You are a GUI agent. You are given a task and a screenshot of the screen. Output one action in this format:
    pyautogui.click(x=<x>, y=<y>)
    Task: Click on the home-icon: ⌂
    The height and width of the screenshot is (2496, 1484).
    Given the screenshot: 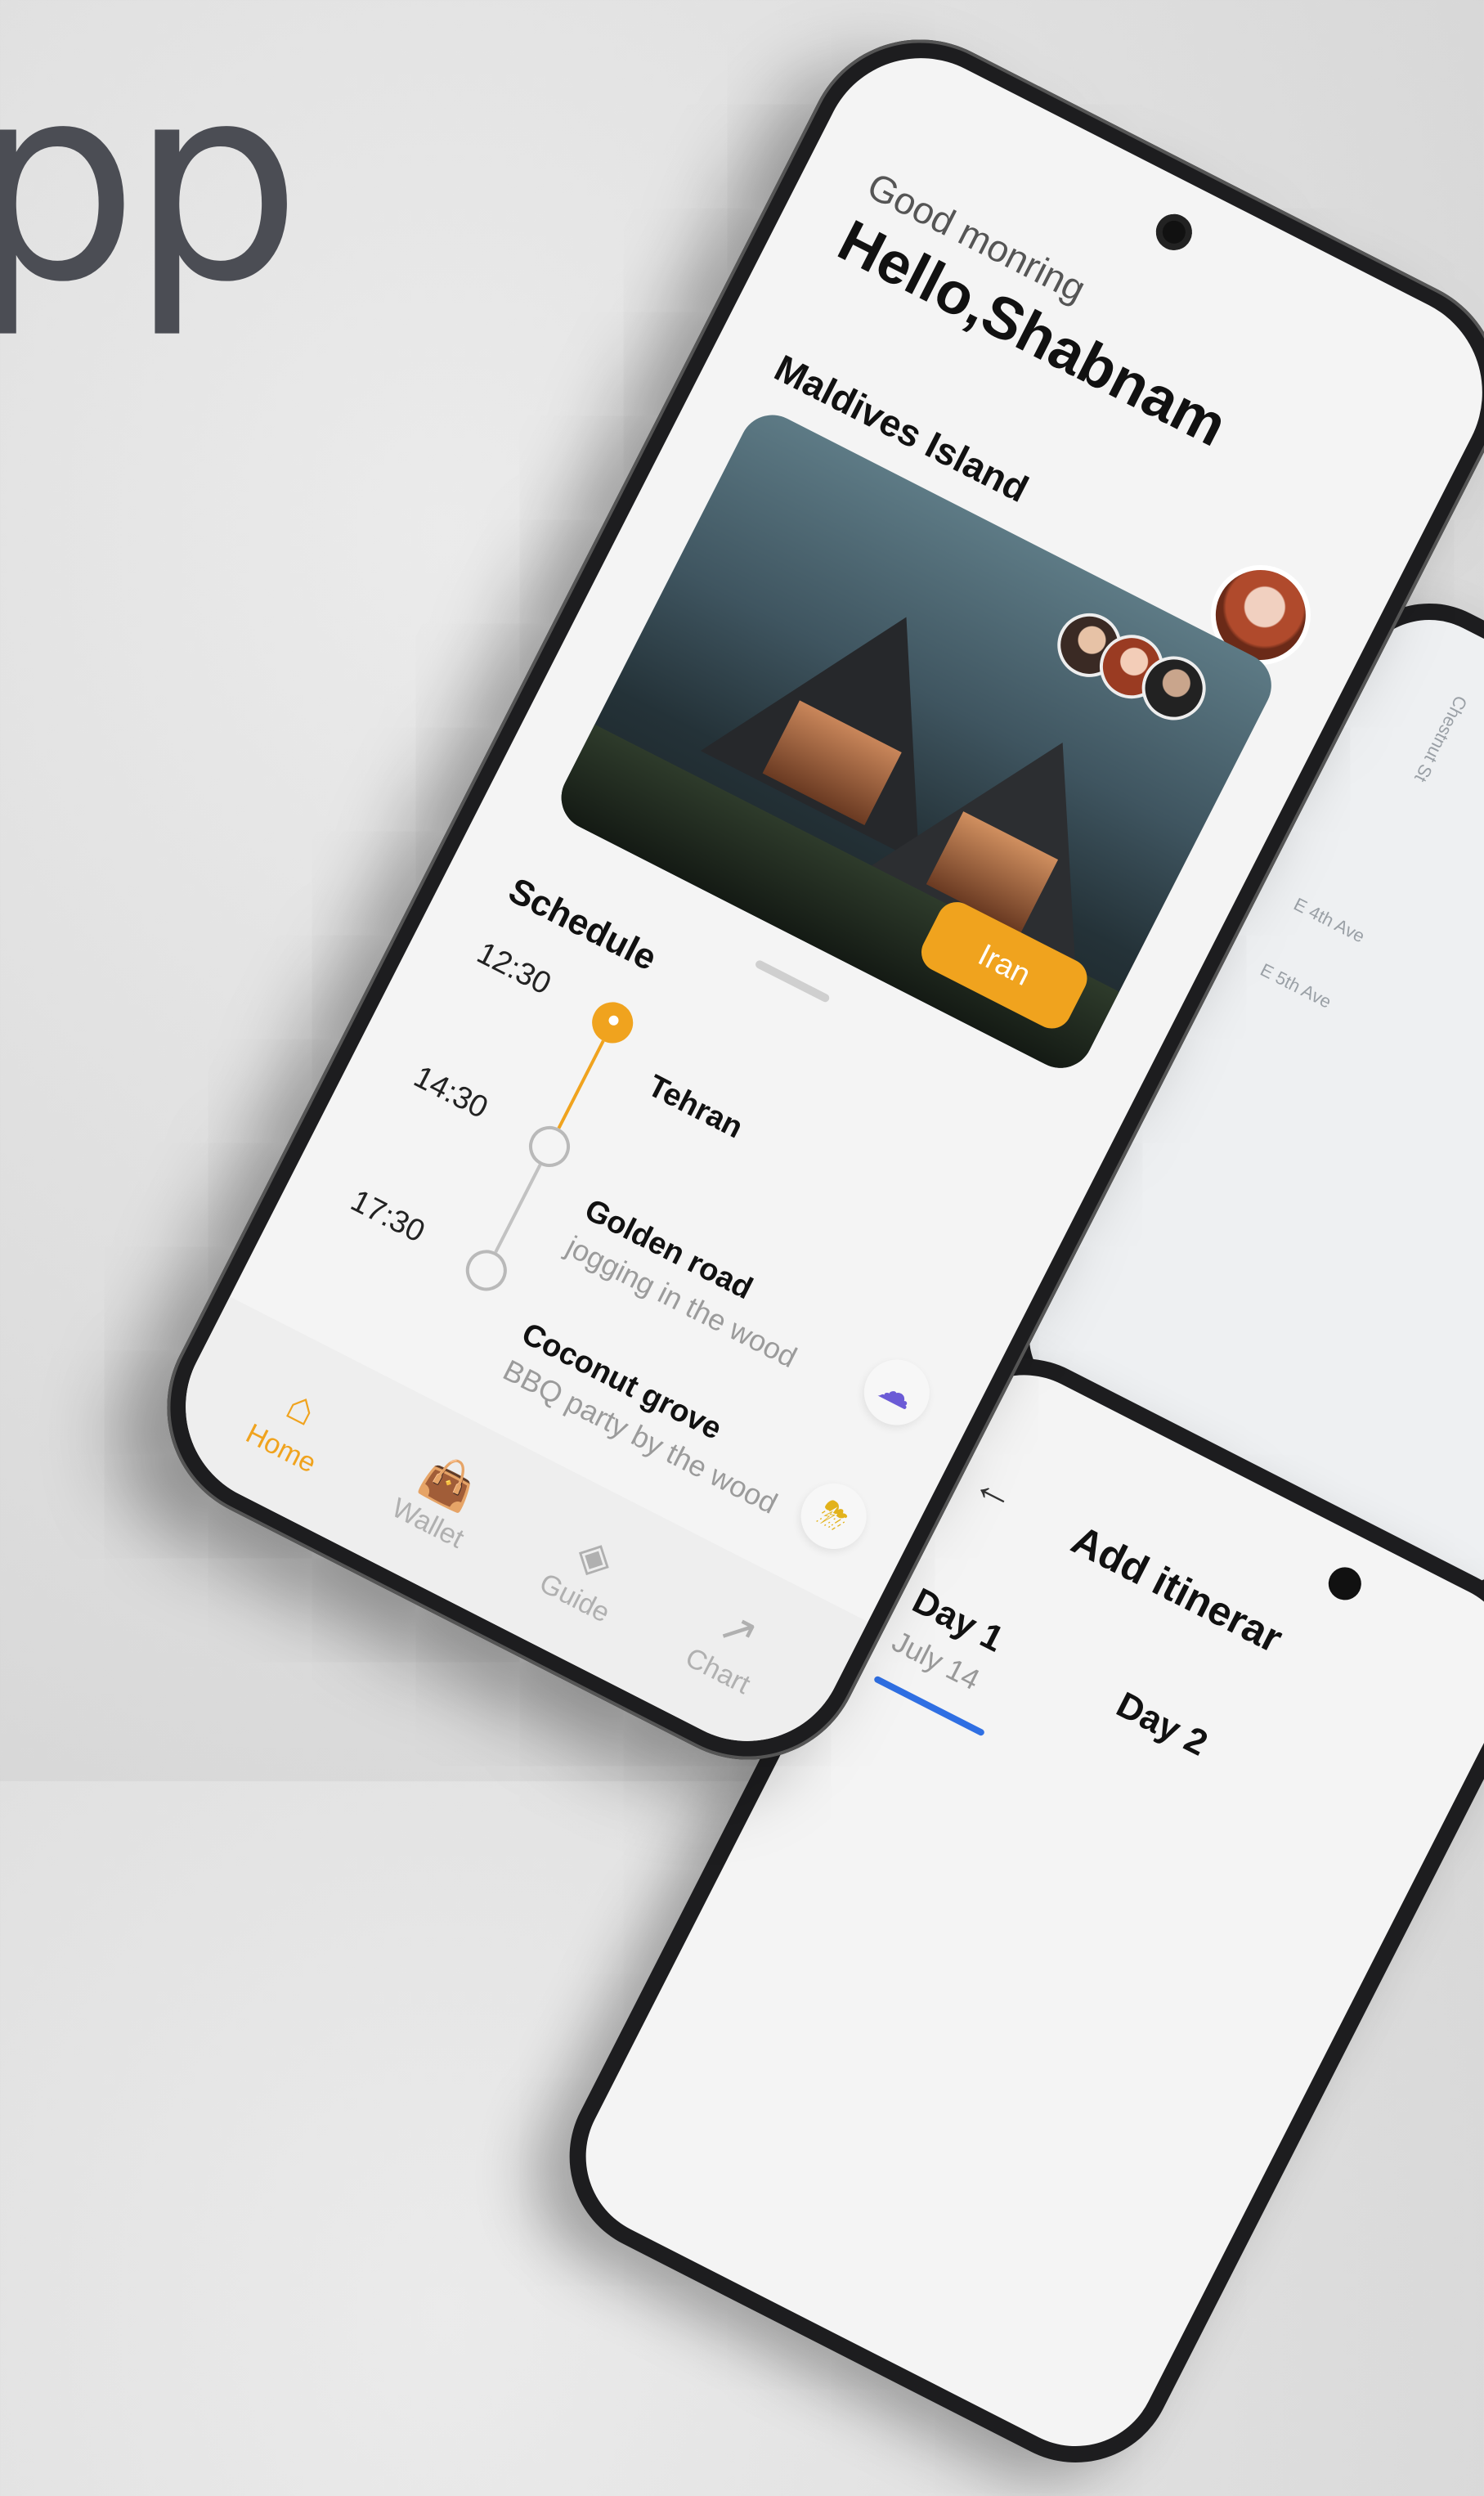 What is the action you would take?
    pyautogui.click(x=302, y=1407)
    